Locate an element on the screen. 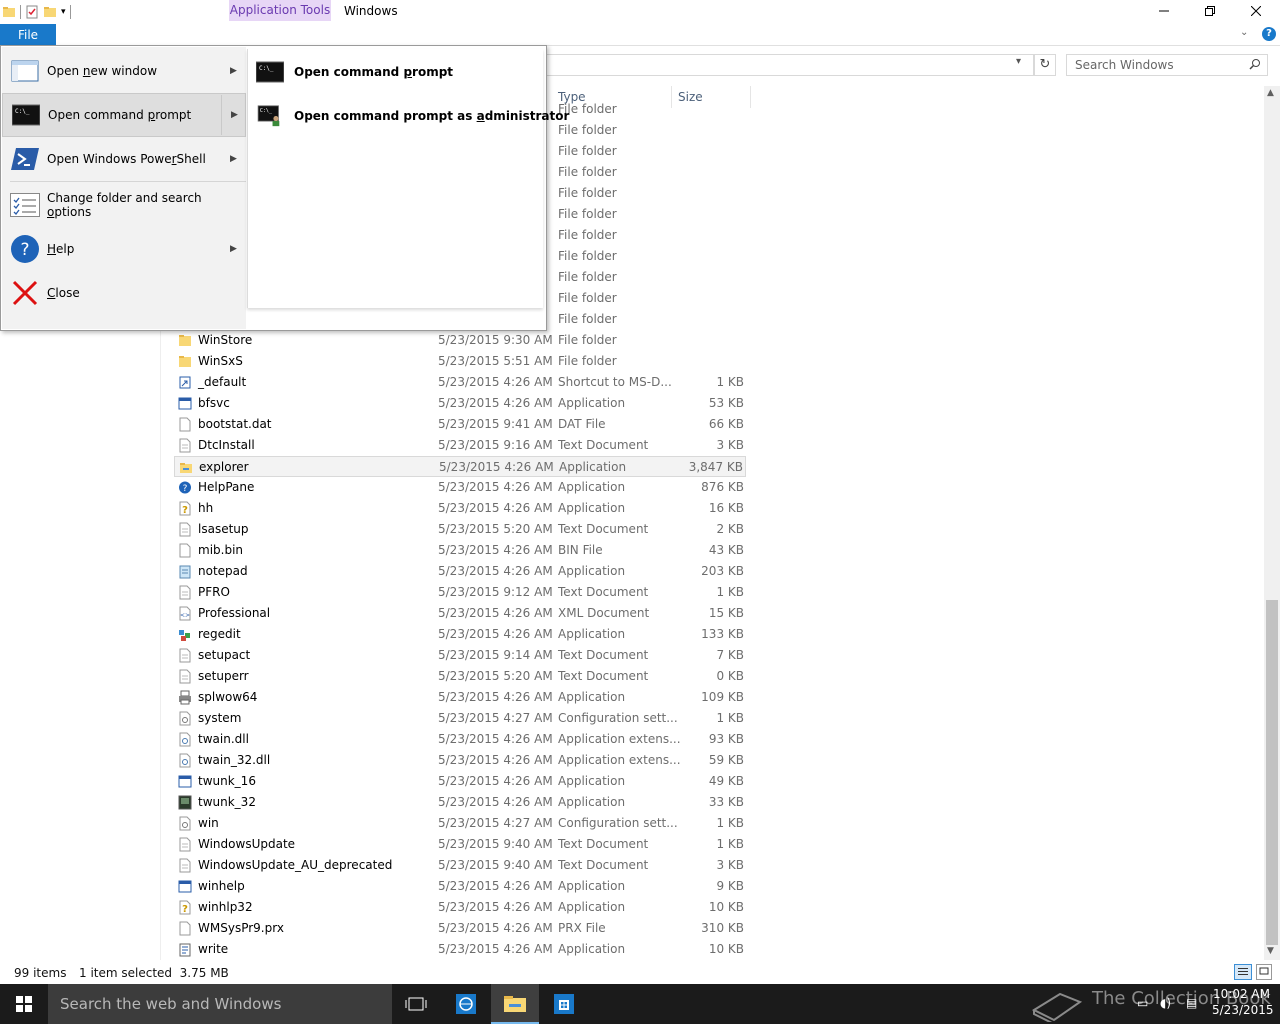 This screenshot has height=1024, width=1280. menu-item-open-command-prompt: C:\_ Open command prompt ▶ is located at coordinates (124, 115).